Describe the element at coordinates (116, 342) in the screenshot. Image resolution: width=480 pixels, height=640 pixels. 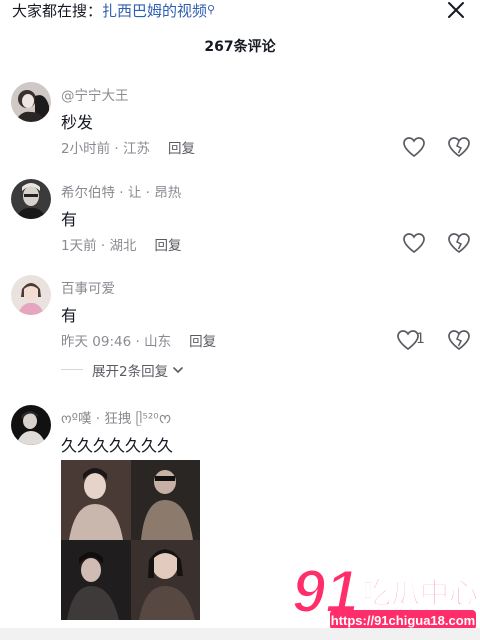
I see `comment-time-location: 昨天 09:46 · 山东` at that location.